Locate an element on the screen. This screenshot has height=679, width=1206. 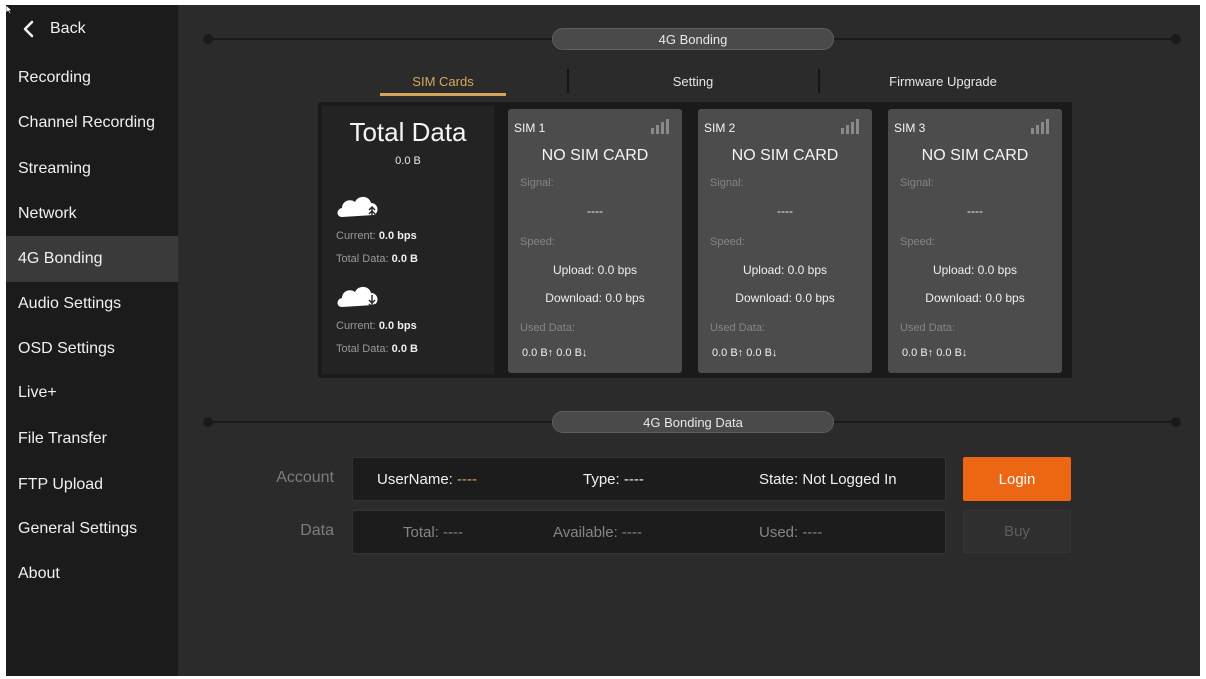
login-state: State: Not Logged In is located at coordinates (828, 479).